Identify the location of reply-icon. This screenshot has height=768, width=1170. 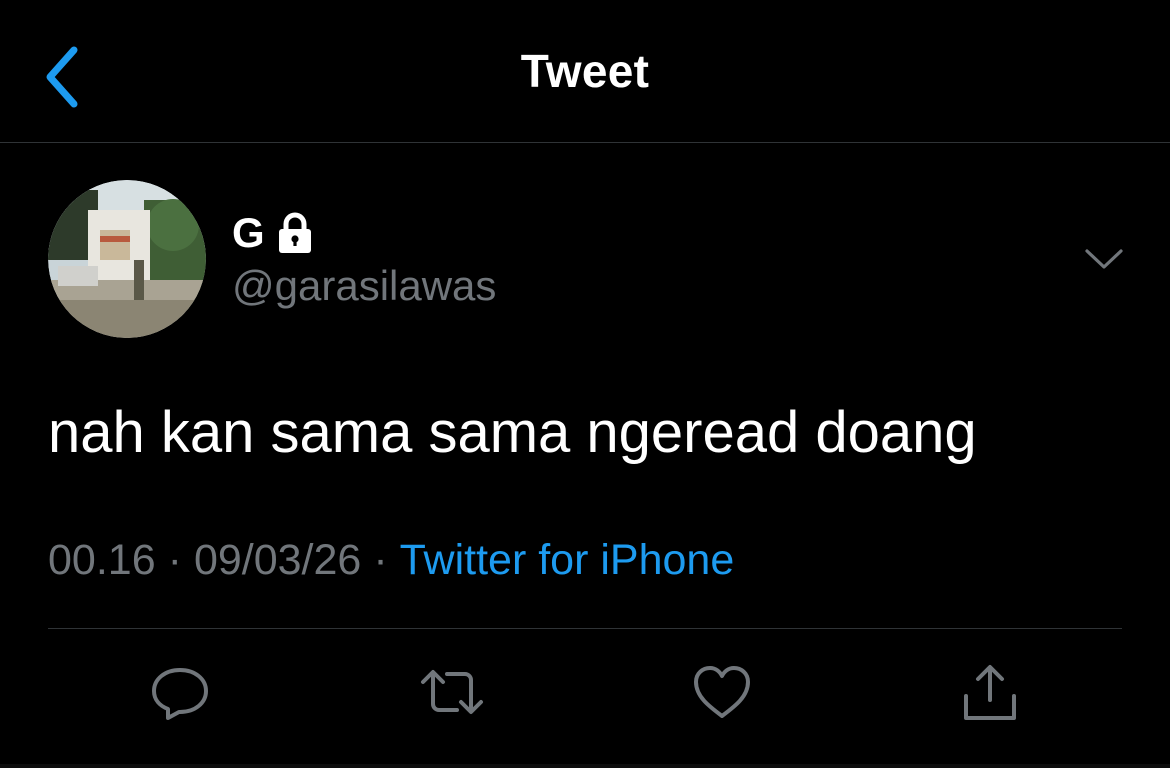
(180, 694).